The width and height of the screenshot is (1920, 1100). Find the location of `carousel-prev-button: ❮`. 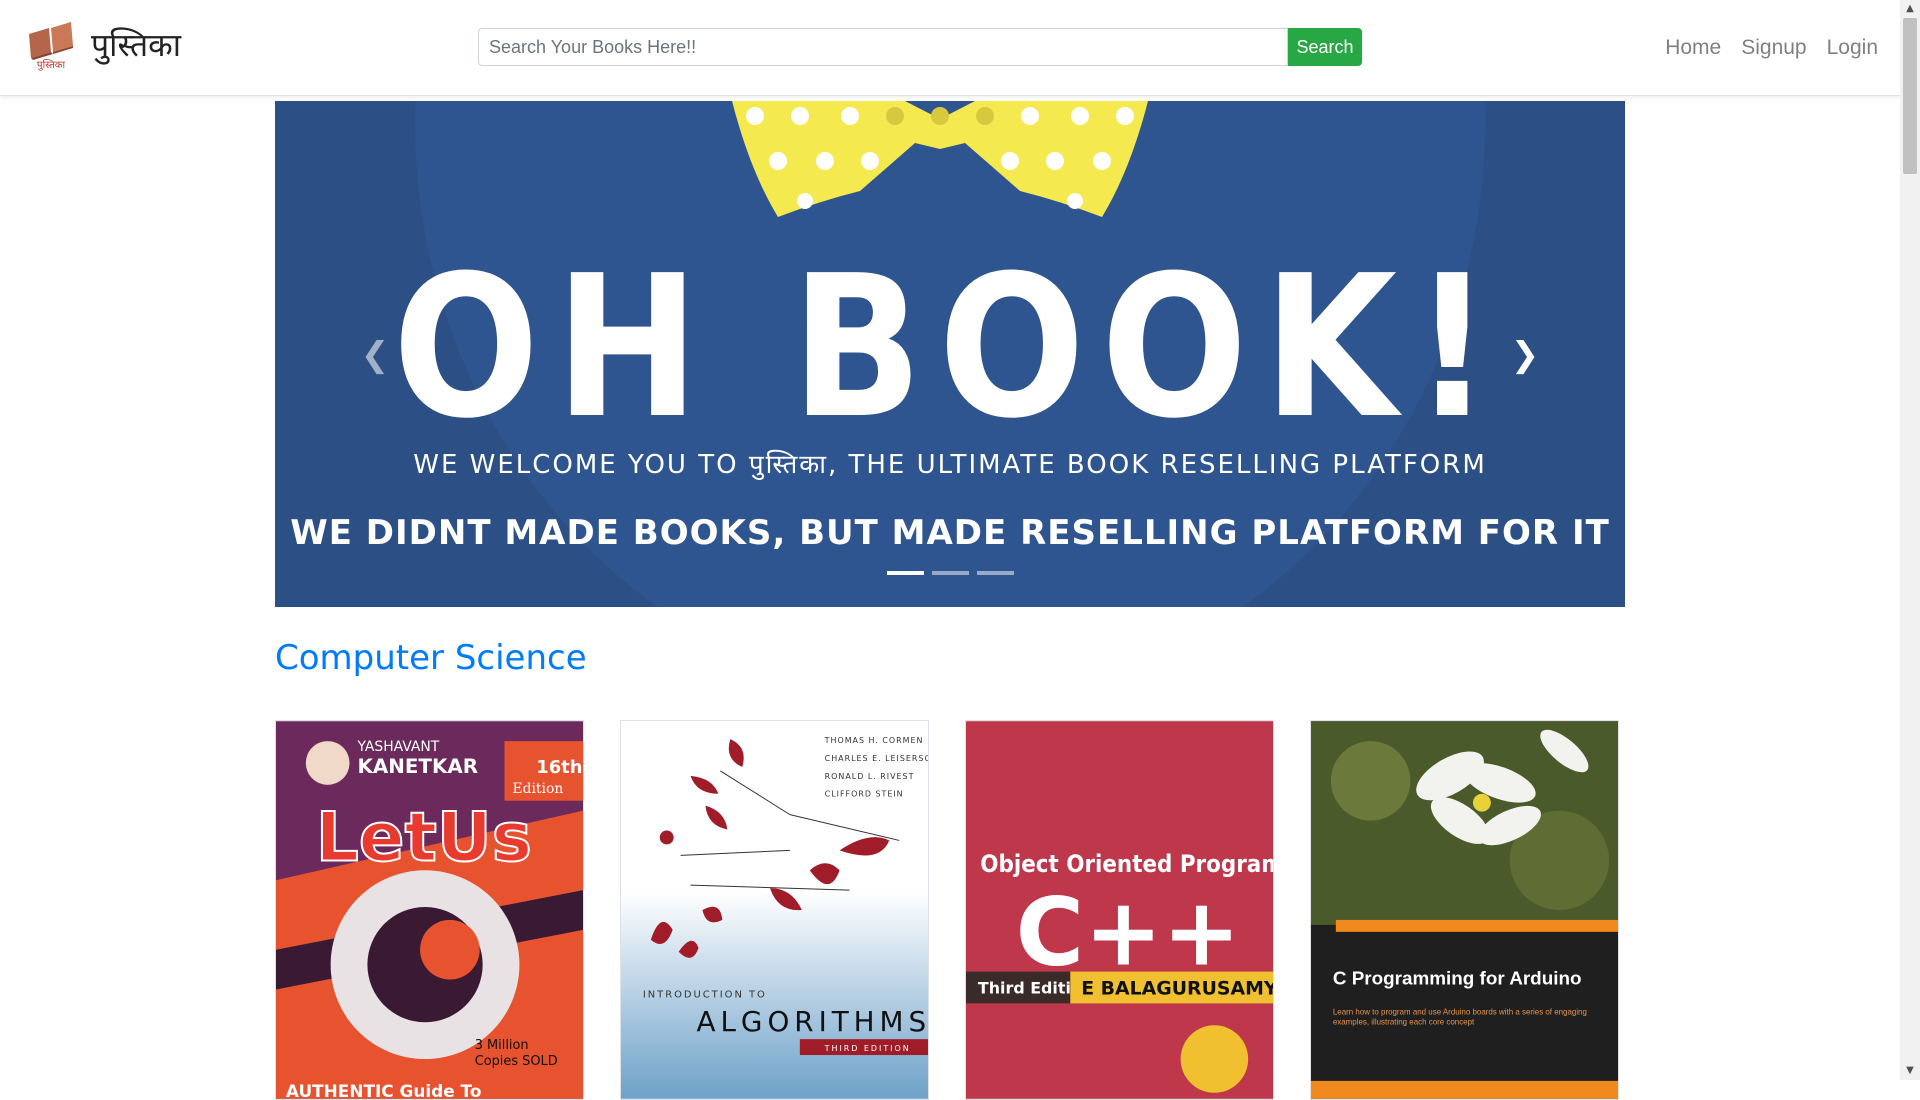

carousel-prev-button: ❮ is located at coordinates (375, 355).